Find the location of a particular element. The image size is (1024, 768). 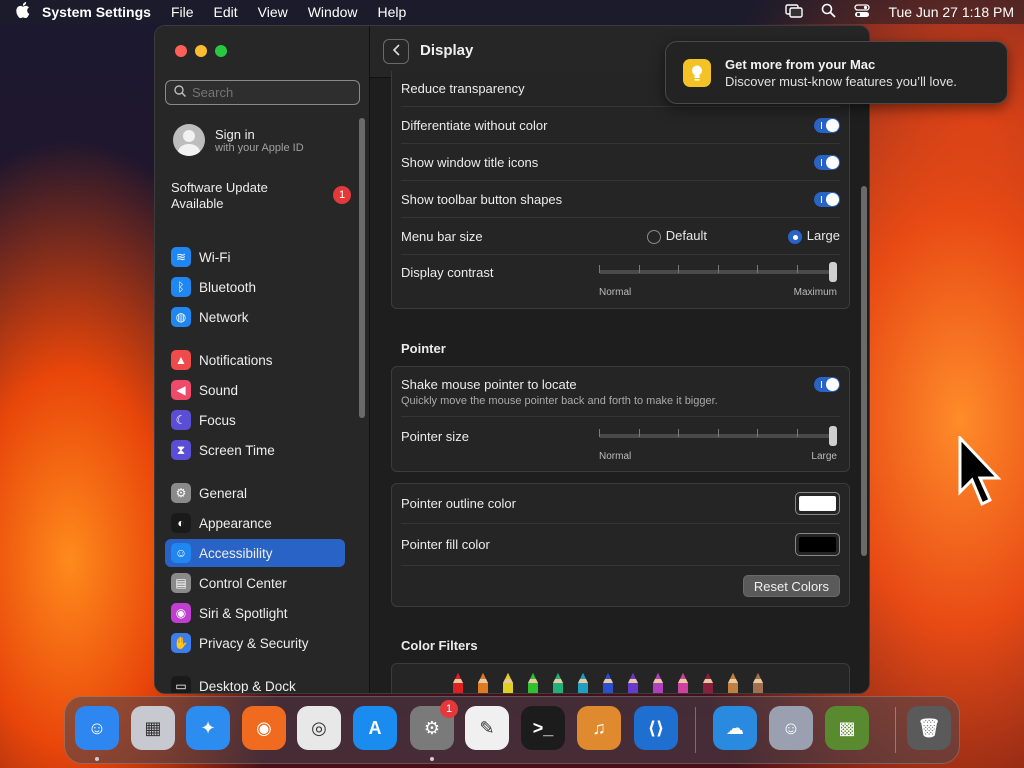

pointer-section-title: Pointer is located at coordinates (423, 348).